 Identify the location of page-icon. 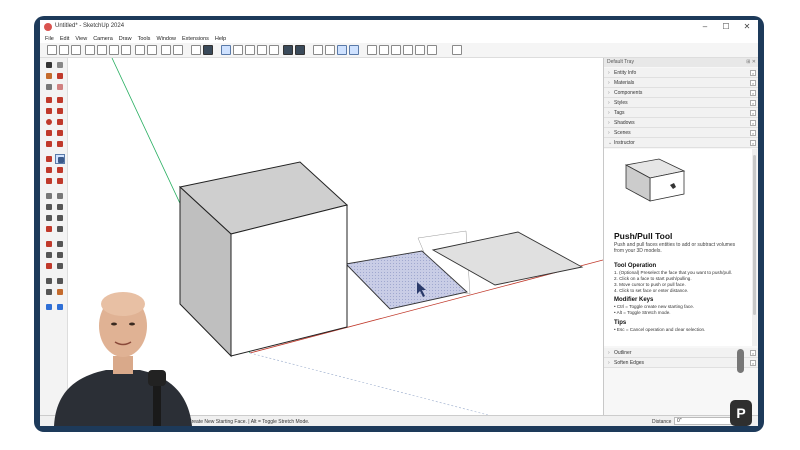
(196, 50).